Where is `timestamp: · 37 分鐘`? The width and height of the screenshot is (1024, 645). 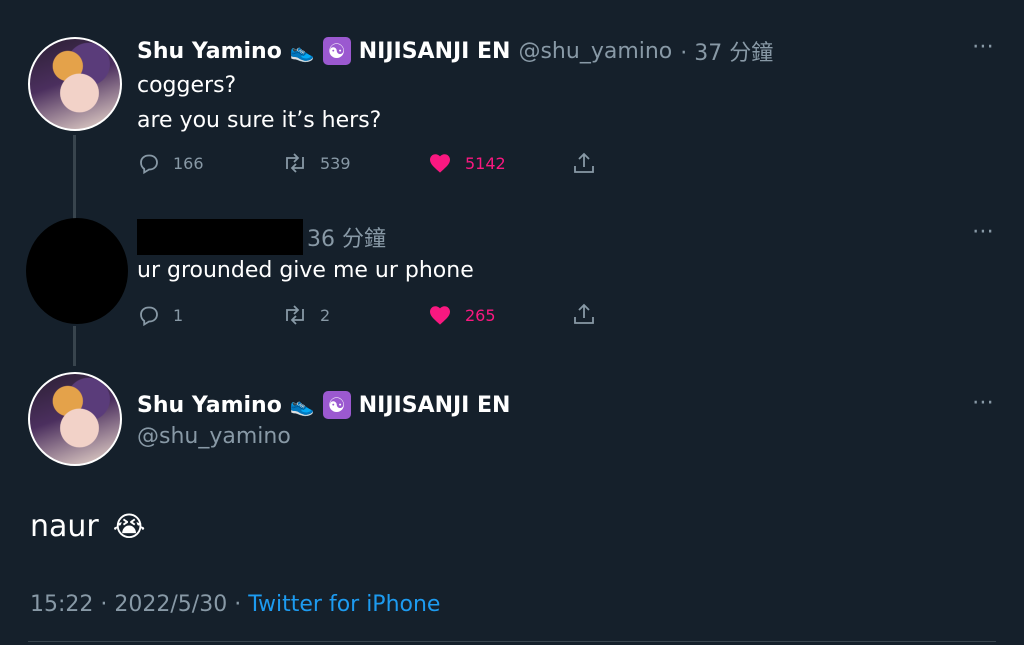 timestamp: · 37 分鐘 is located at coordinates (726, 51).